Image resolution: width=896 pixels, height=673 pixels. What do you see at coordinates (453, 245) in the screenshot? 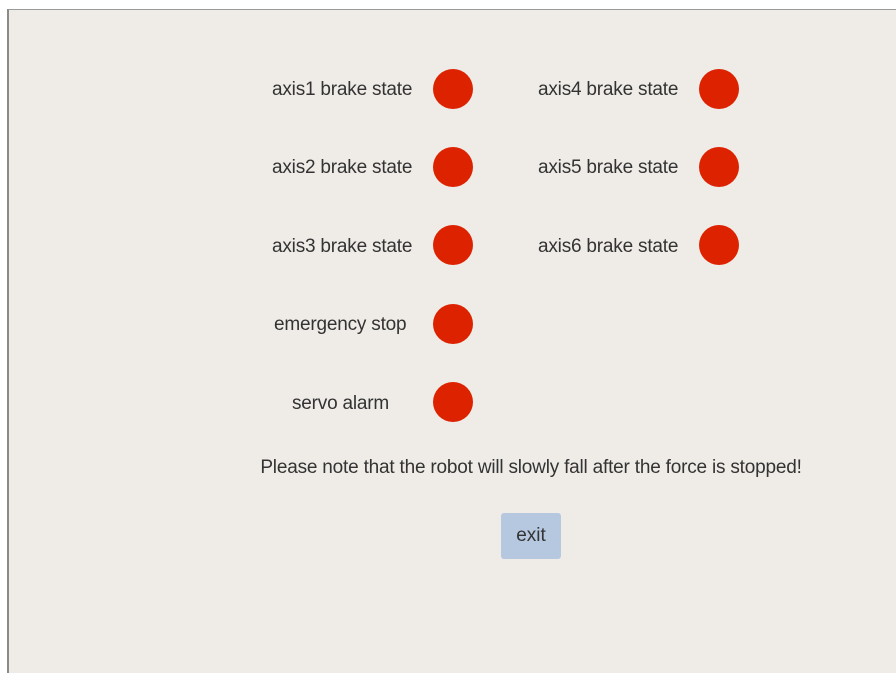
I see `axis3-brake-indicator-icon` at bounding box center [453, 245].